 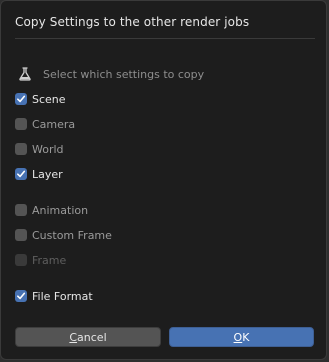 I want to click on title-divider, so click(x=165, y=38).